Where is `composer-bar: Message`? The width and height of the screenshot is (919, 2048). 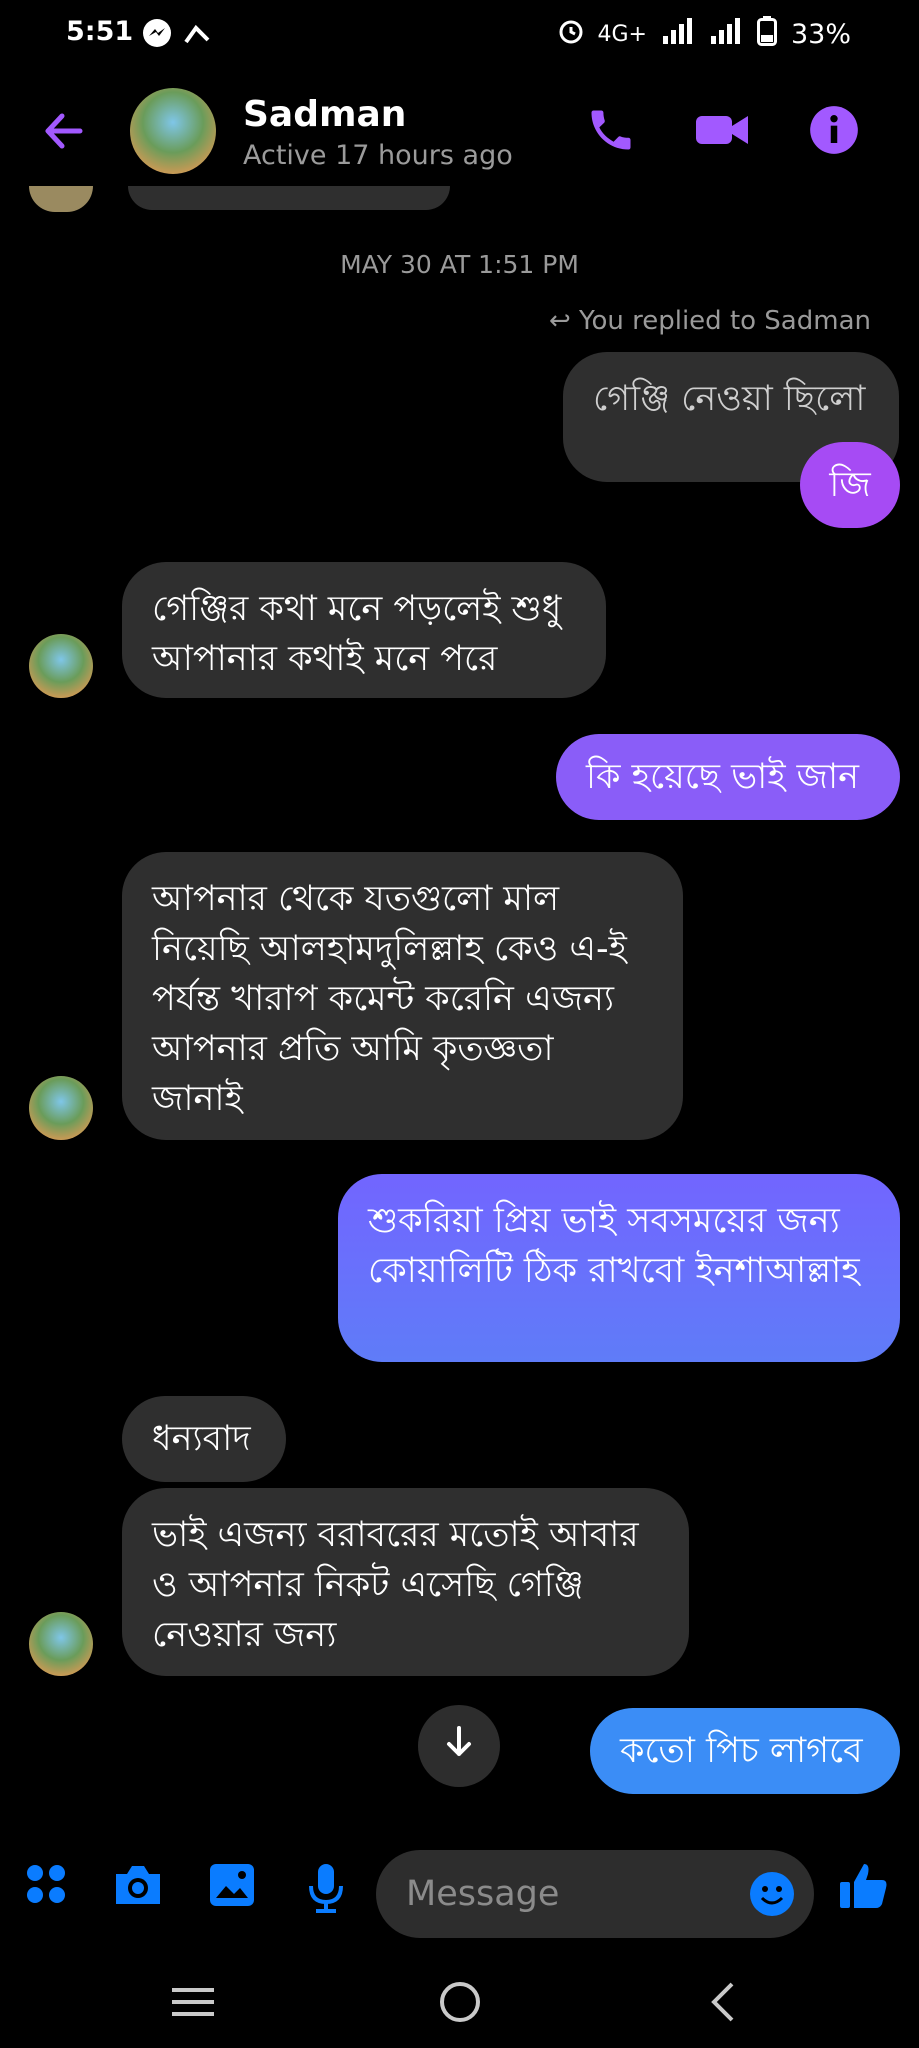
composer-bar: Message is located at coordinates (459, 1895).